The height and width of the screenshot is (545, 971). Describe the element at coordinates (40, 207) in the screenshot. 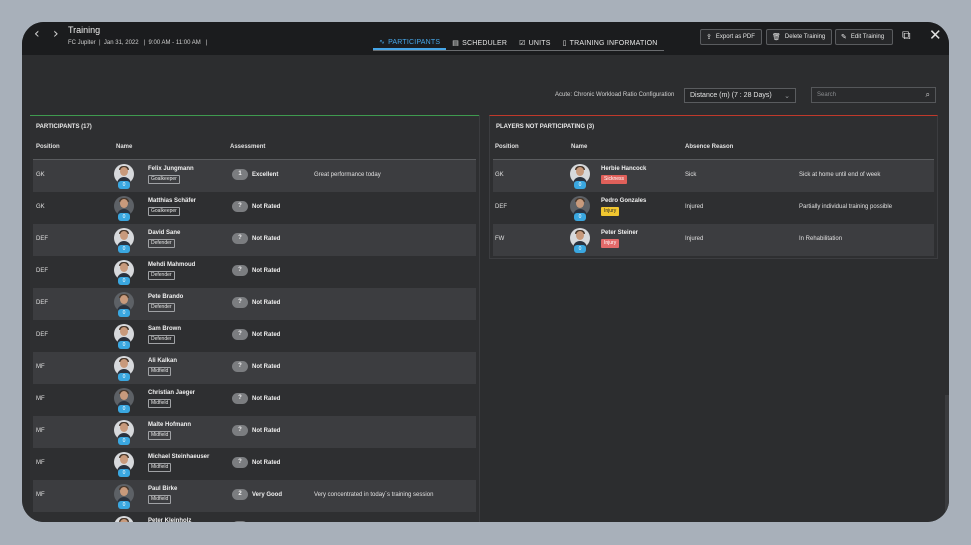

I see `position-cell: GK` at that location.